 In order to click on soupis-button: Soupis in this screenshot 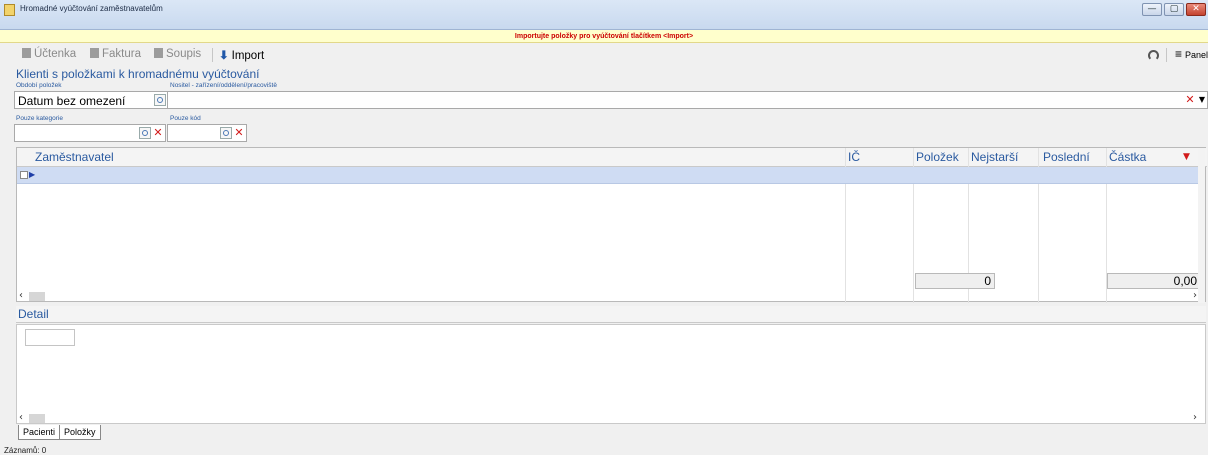, I will do `click(177, 54)`.